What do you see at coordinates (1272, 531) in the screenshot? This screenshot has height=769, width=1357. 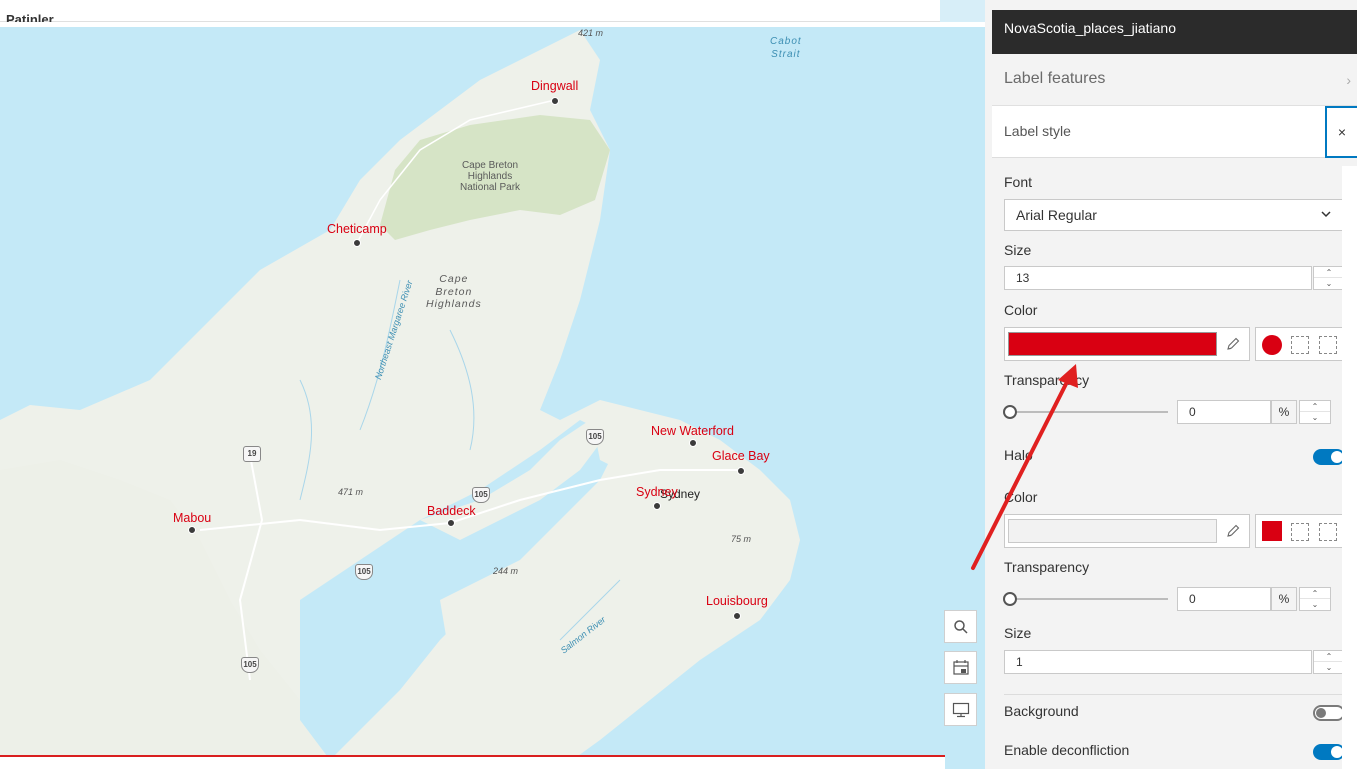 I see `halo-color-preset` at bounding box center [1272, 531].